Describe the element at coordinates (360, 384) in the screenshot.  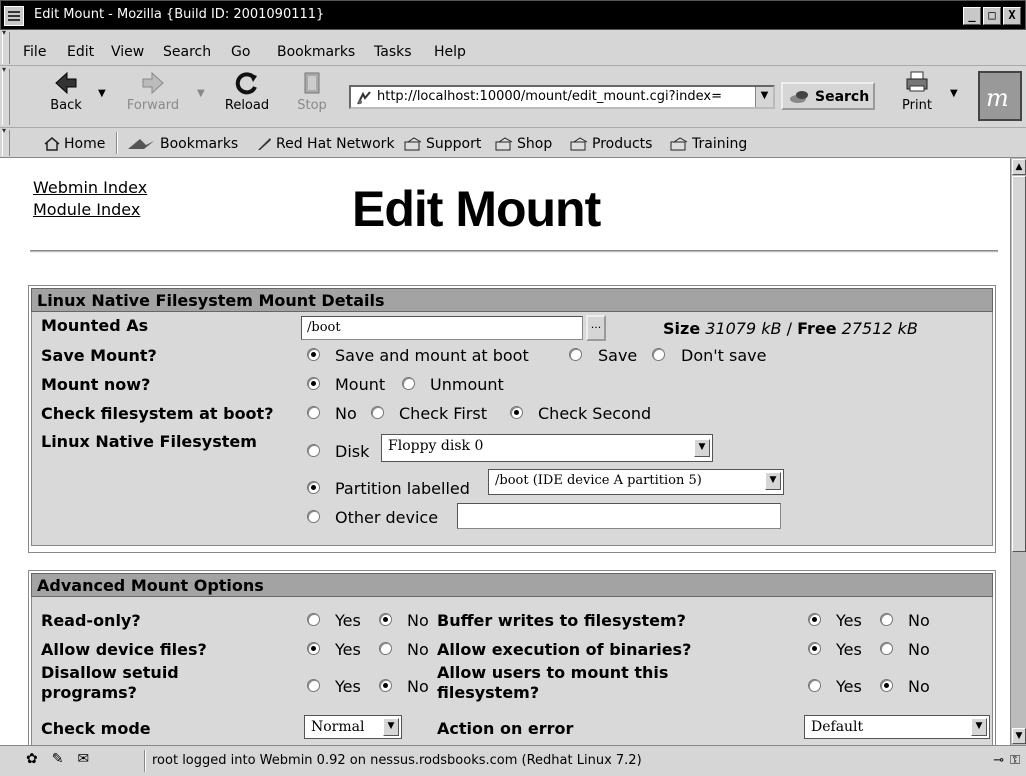
I see `mount-now-mount-label: Mount` at that location.